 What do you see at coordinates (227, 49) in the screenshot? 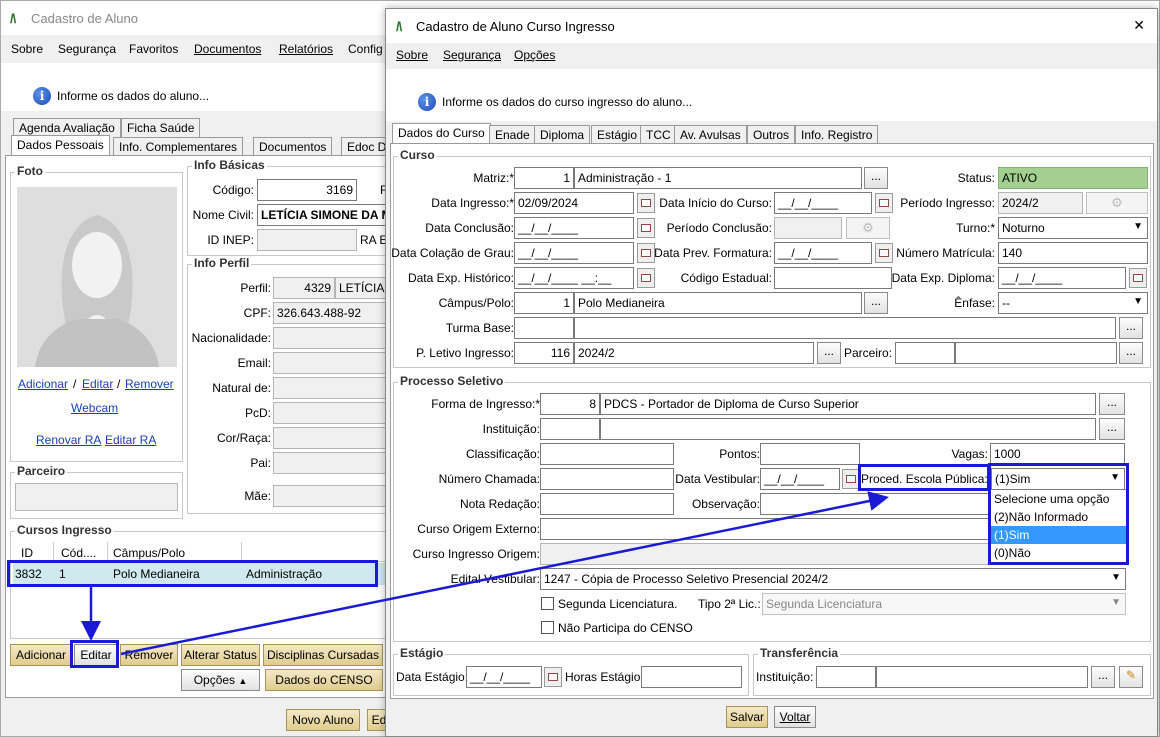
I see `menu-documentos: Documentos` at bounding box center [227, 49].